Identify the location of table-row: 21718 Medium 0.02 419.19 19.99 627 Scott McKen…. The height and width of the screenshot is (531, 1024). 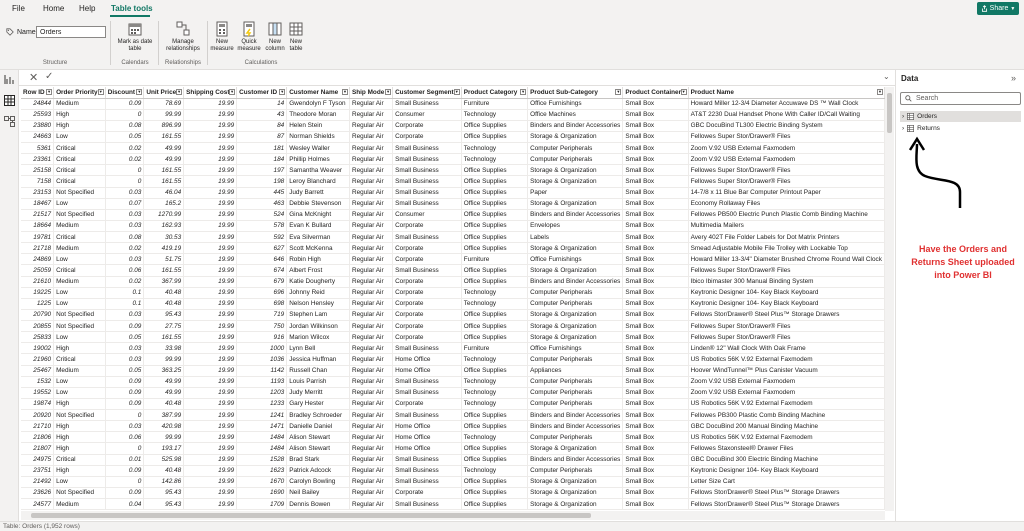
(453, 248).